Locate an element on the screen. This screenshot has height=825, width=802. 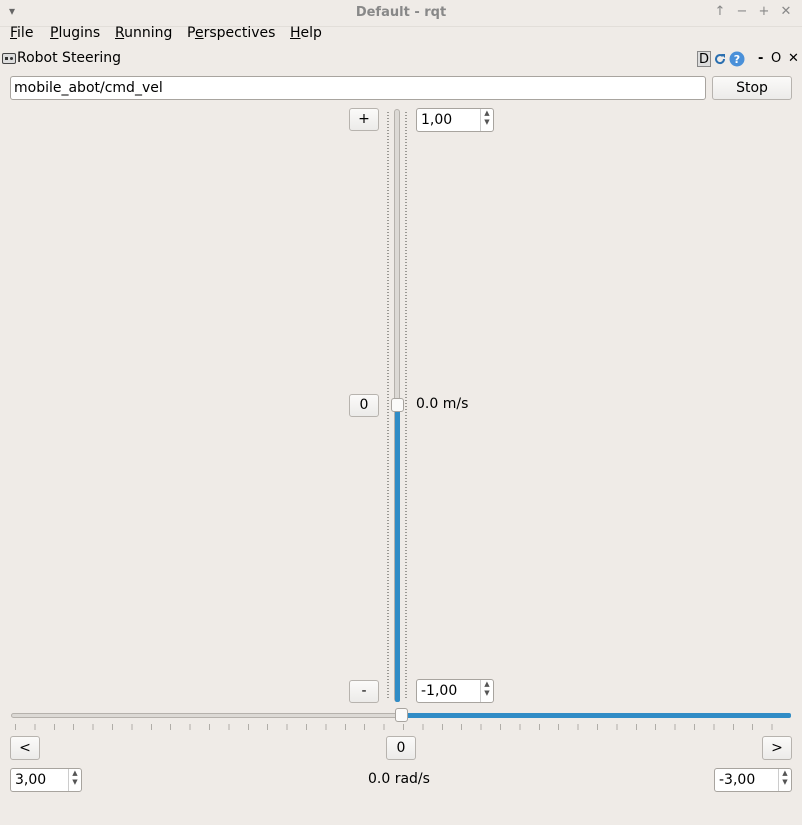
turn-right-button: > is located at coordinates (777, 748).